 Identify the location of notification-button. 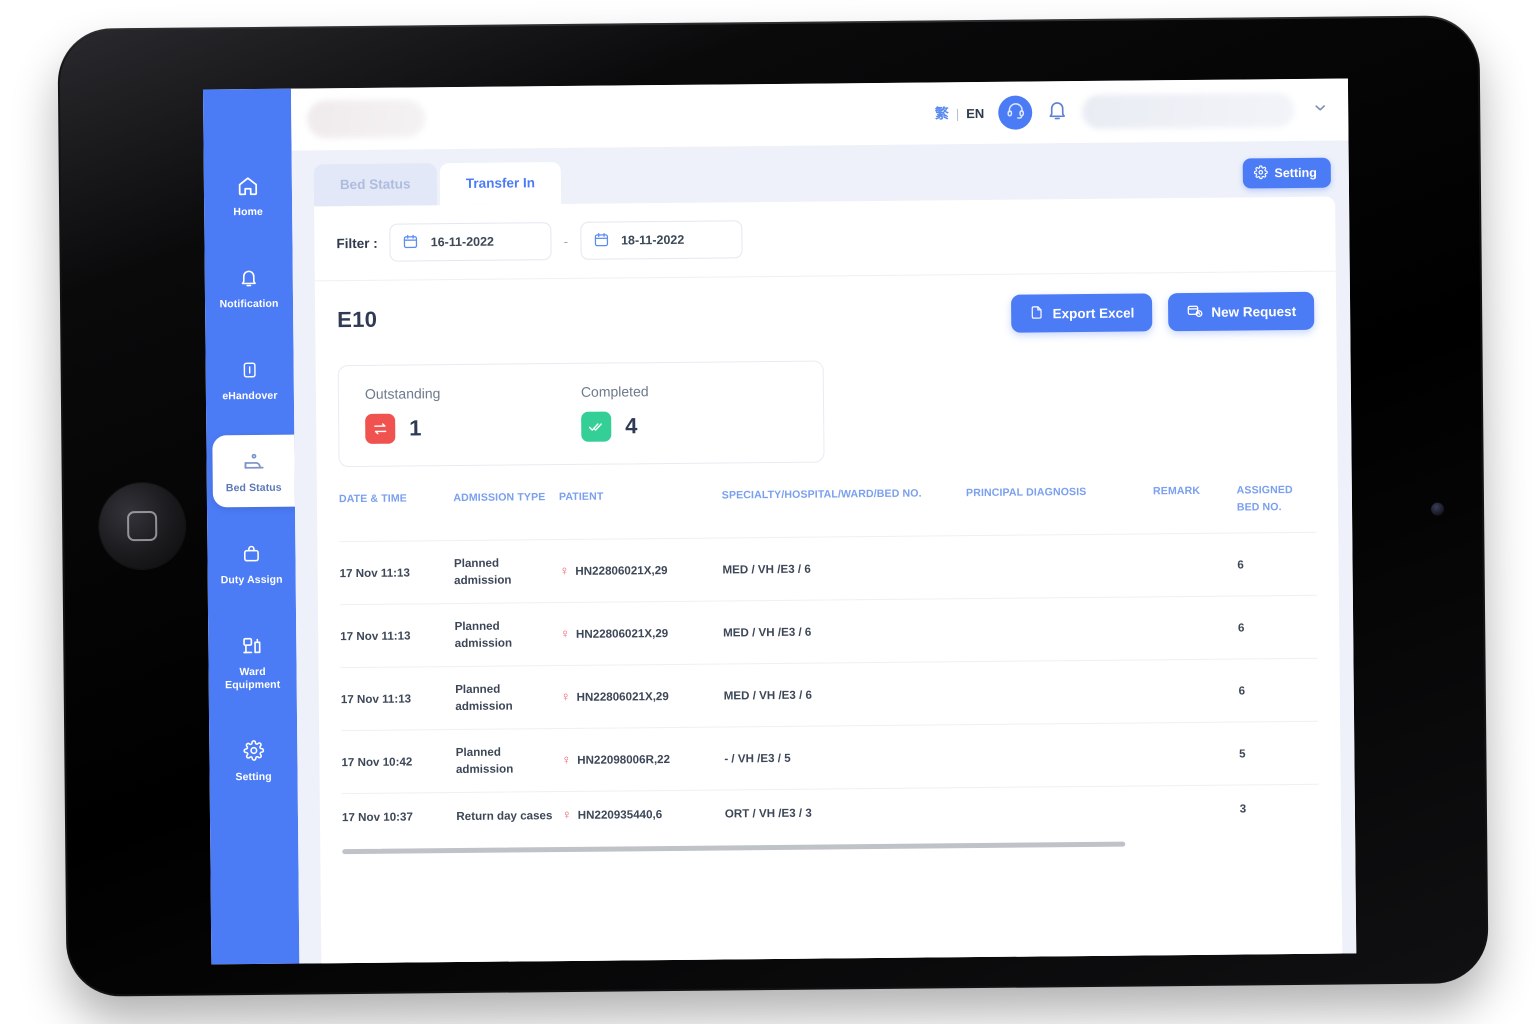
(1057, 112).